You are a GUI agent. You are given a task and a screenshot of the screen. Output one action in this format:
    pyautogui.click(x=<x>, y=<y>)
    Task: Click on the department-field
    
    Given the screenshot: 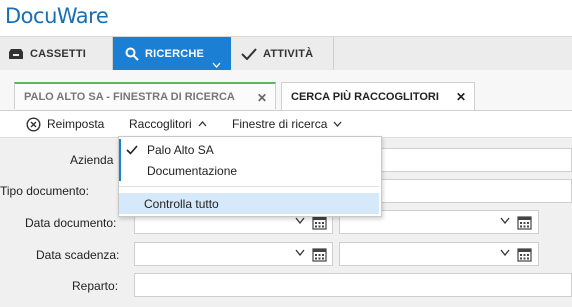 What is the action you would take?
    pyautogui.click(x=353, y=285)
    